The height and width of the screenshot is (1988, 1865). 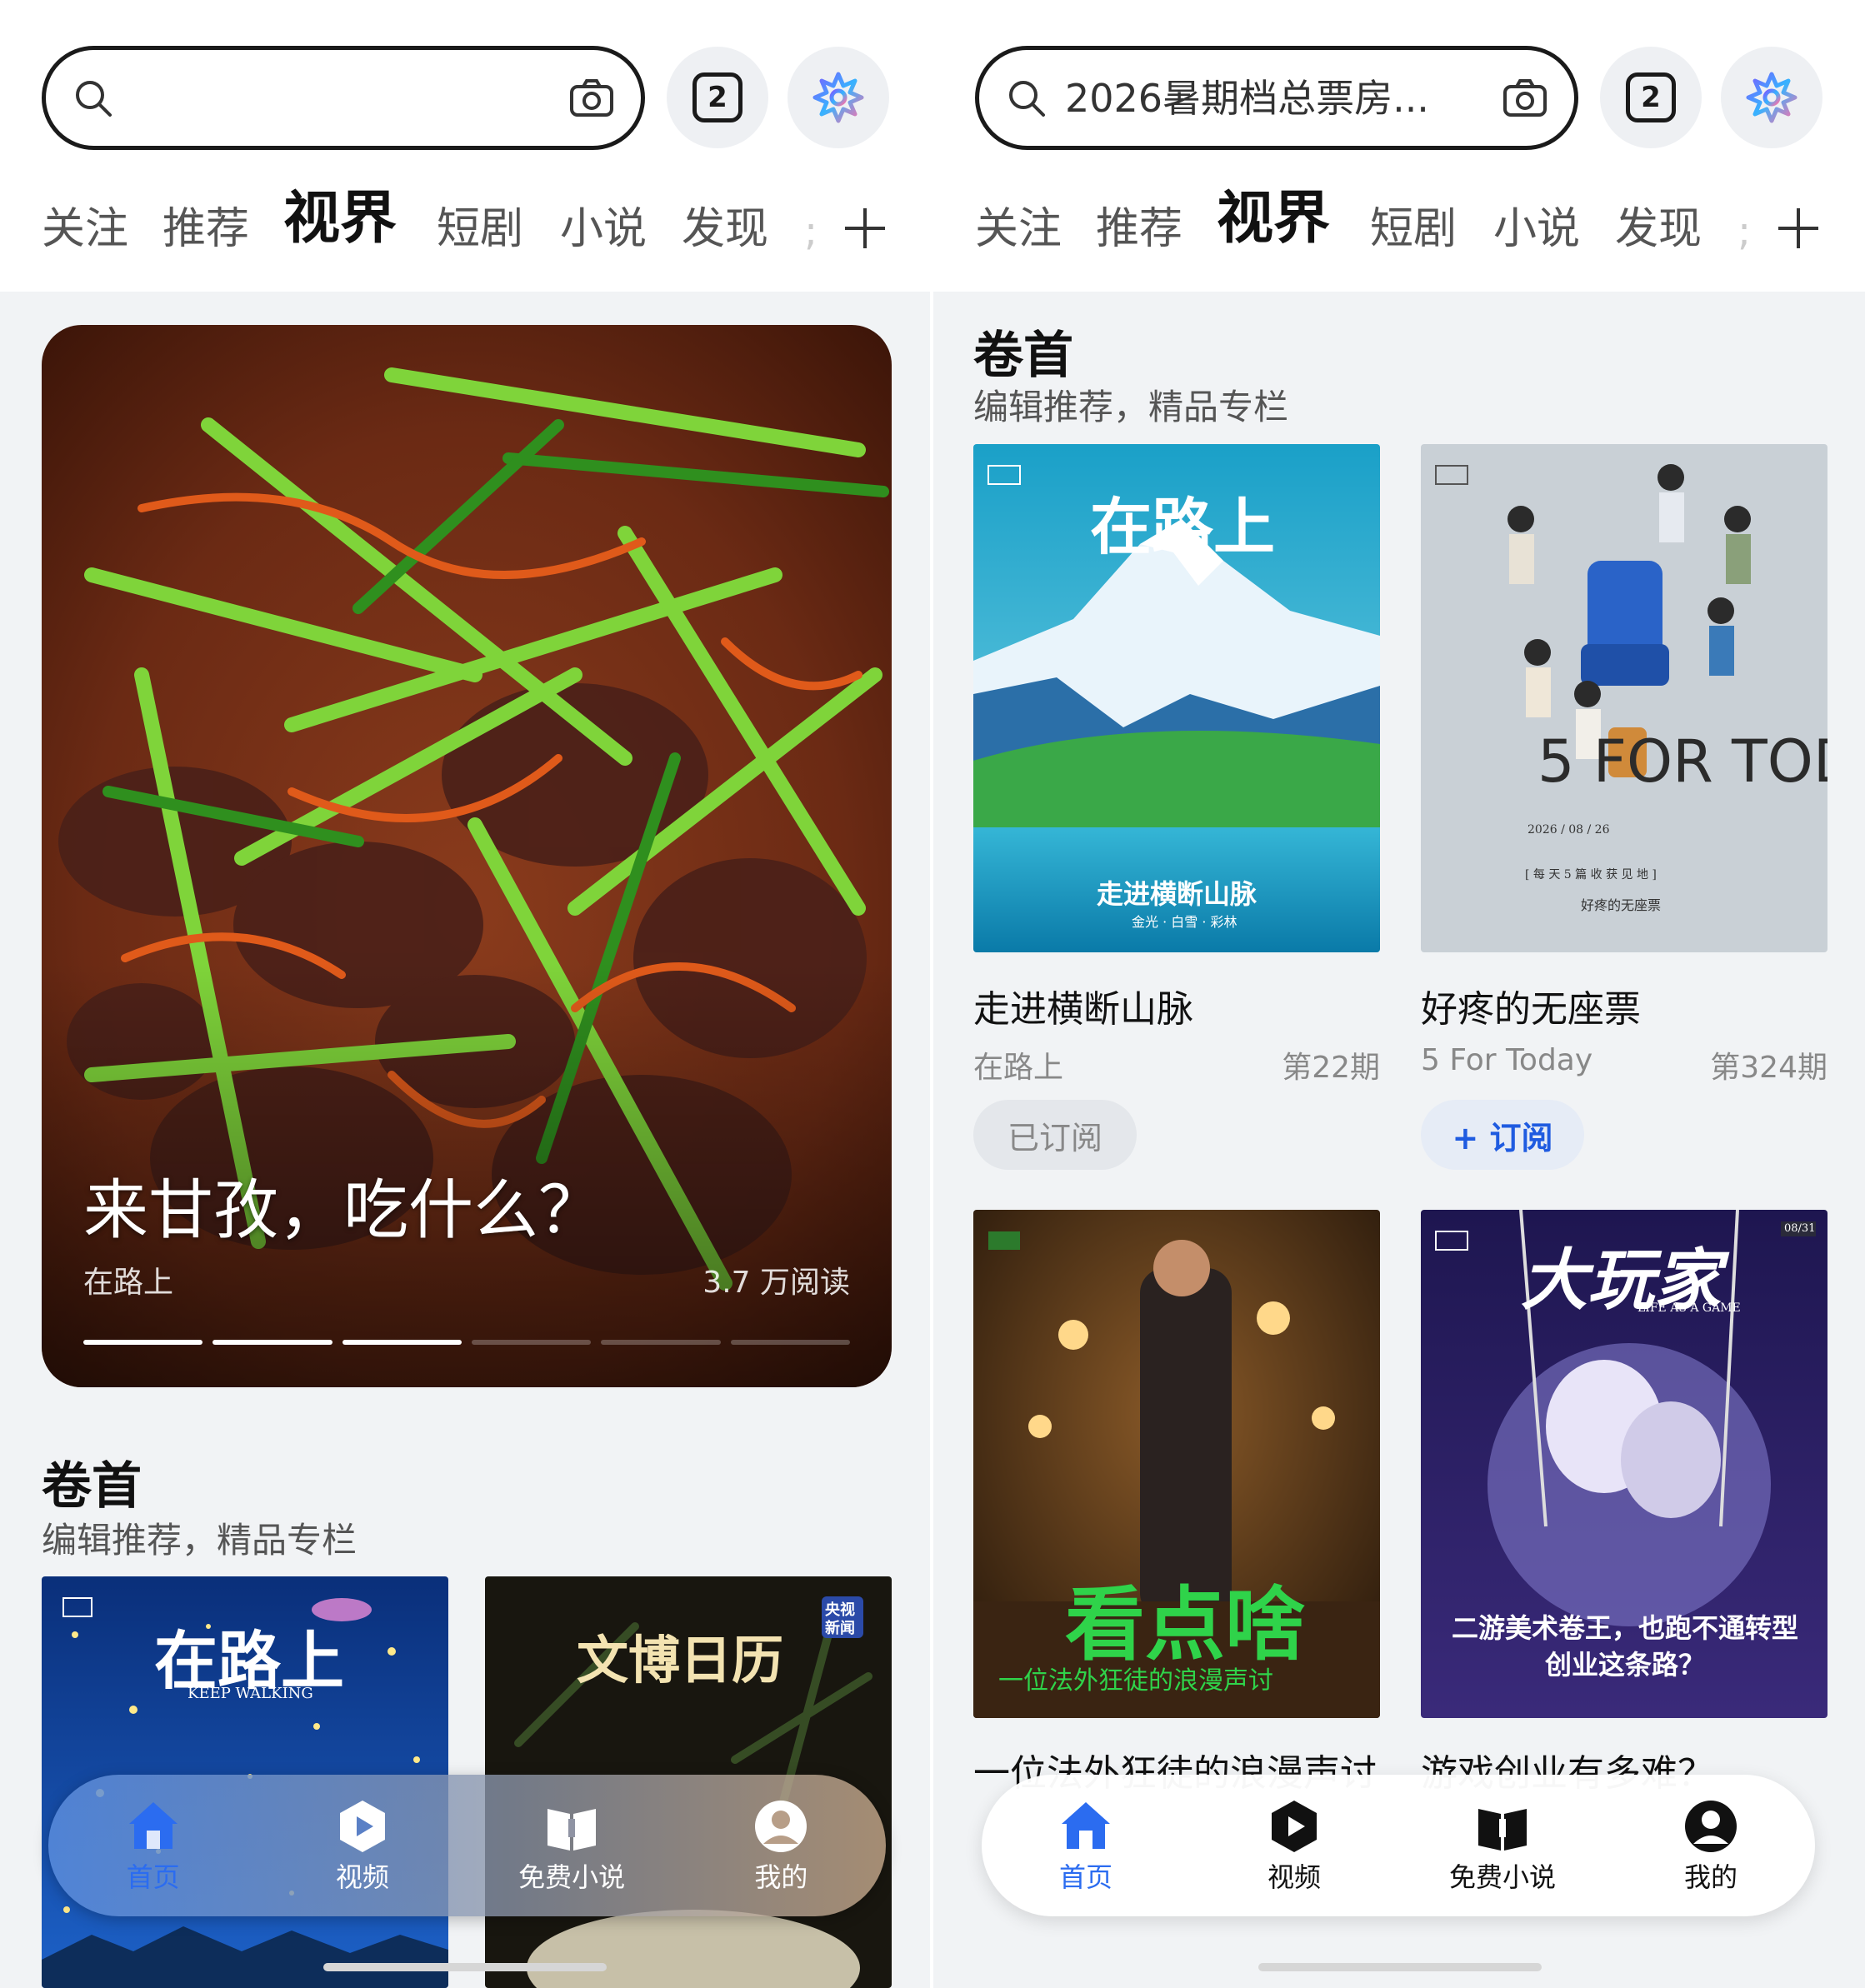 I want to click on cover-date: 2026 / 08 / 26, so click(x=1569, y=830).